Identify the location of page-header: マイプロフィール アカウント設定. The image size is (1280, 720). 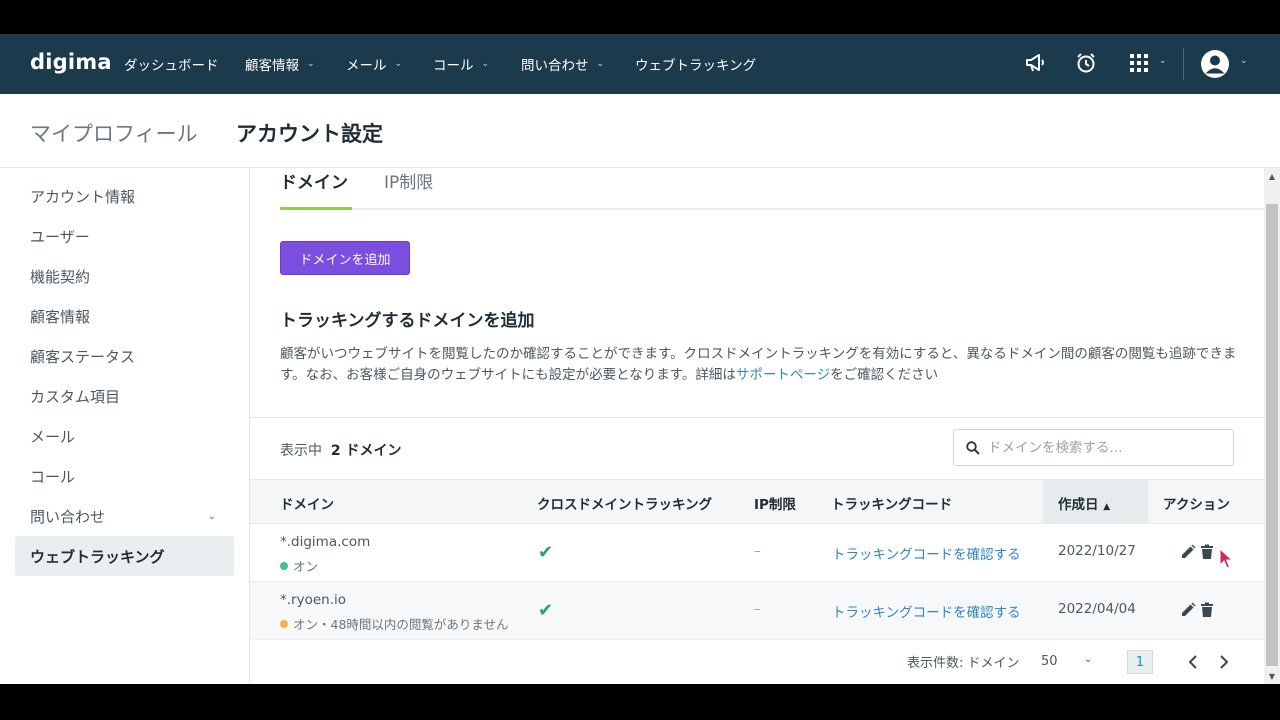
(640, 131).